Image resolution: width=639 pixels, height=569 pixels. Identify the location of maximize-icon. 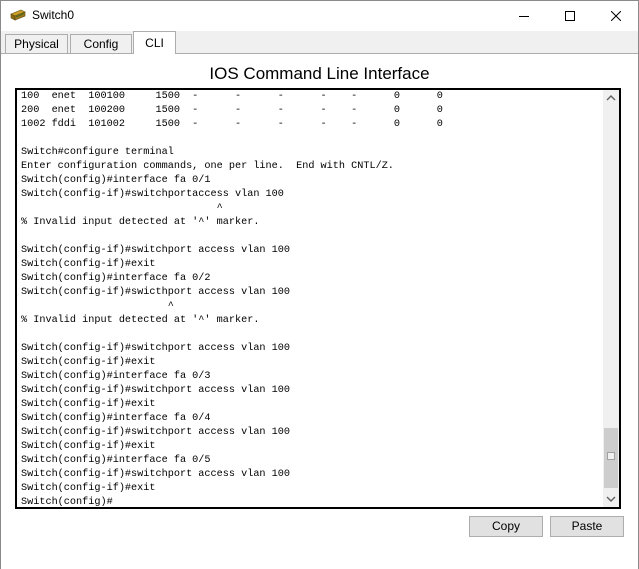
(570, 16).